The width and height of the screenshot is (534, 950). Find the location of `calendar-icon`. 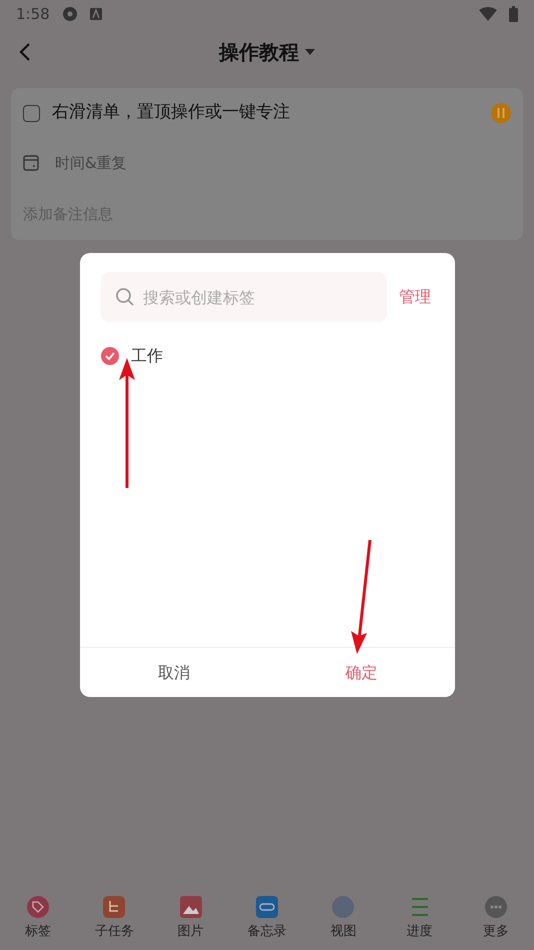

calendar-icon is located at coordinates (31, 163).